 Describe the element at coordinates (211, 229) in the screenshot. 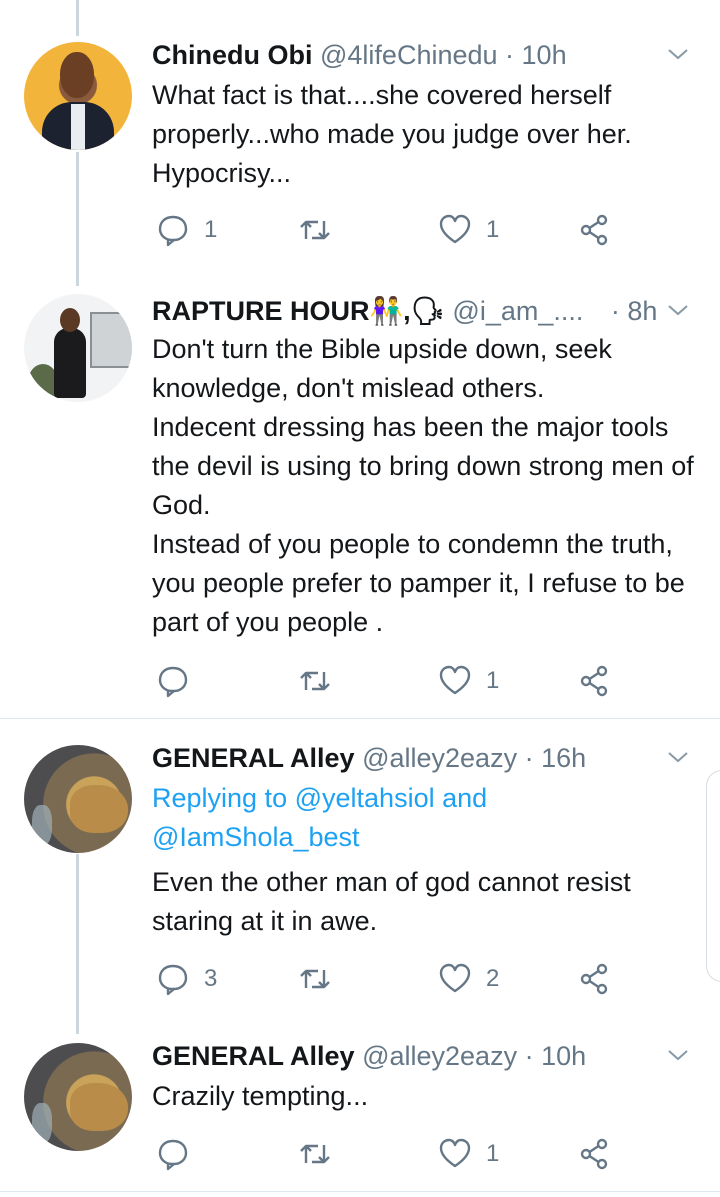

I see `reply-count: 1` at that location.